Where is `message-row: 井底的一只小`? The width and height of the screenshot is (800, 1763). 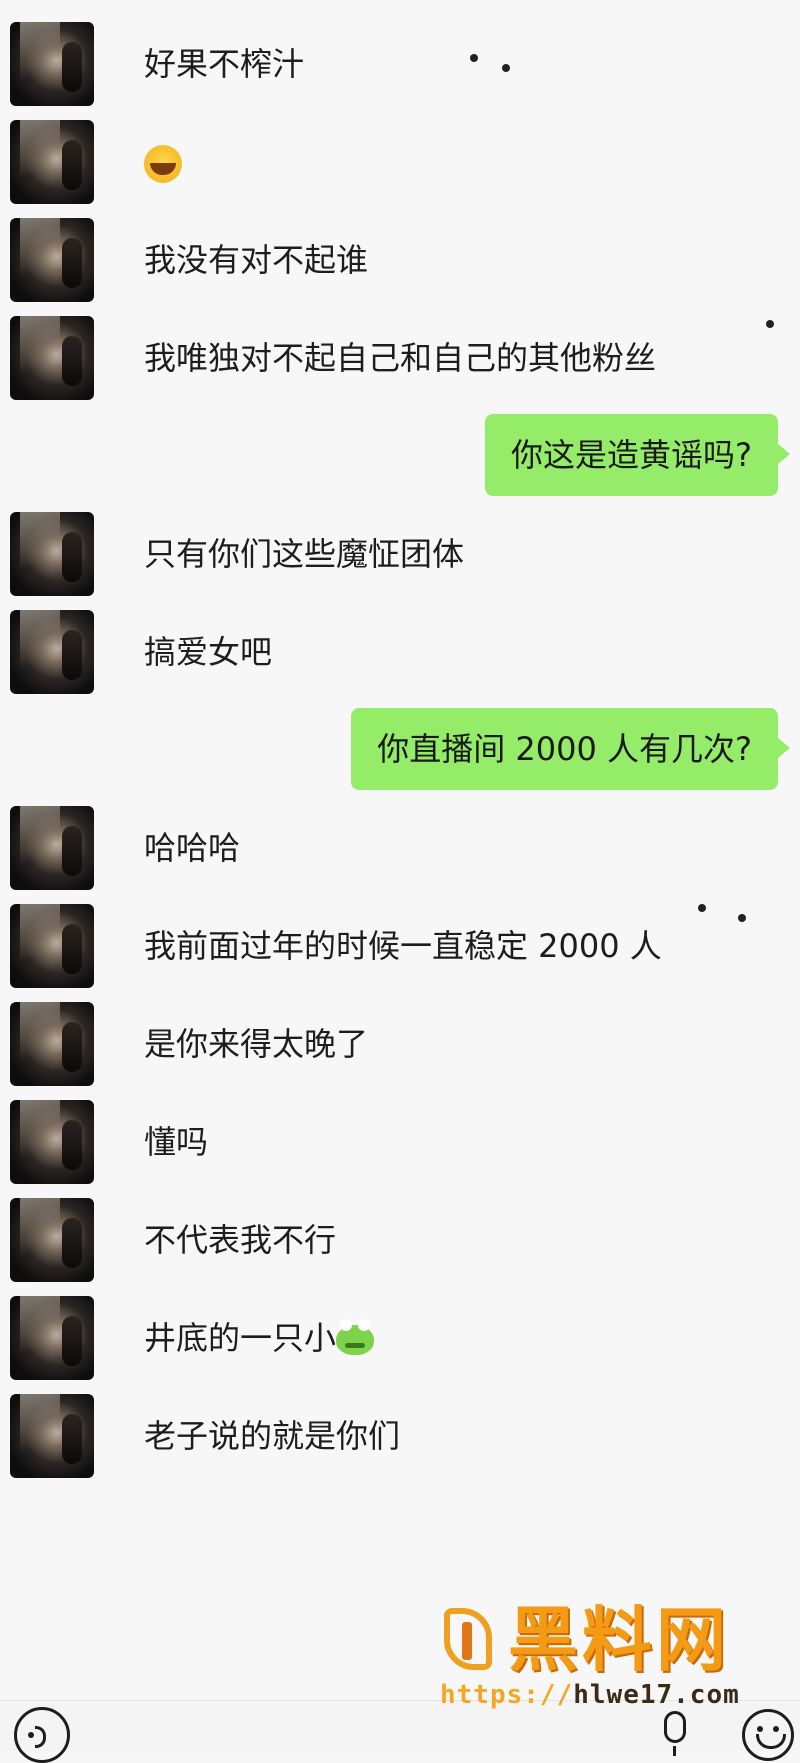
message-row: 井底的一只小 is located at coordinates (400, 1339).